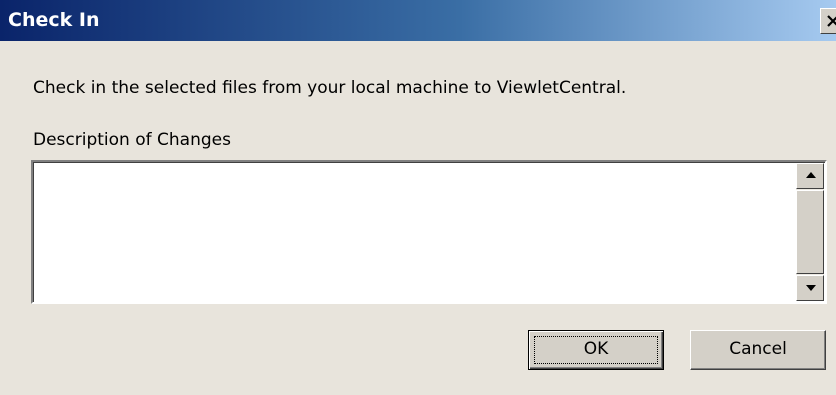 The image size is (836, 395). I want to click on close-button, so click(828, 21).